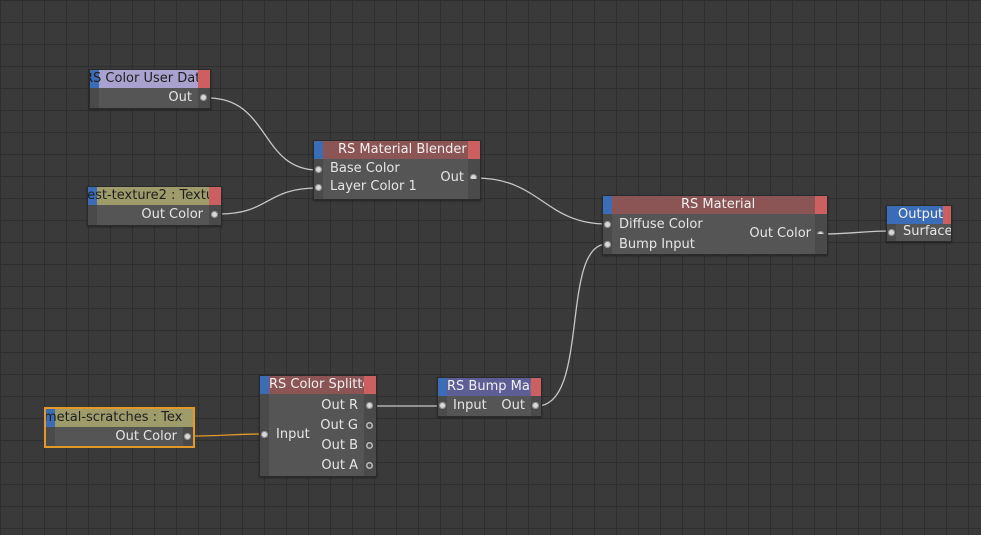  I want to click on node-header: RS Bump Map, so click(489, 387).